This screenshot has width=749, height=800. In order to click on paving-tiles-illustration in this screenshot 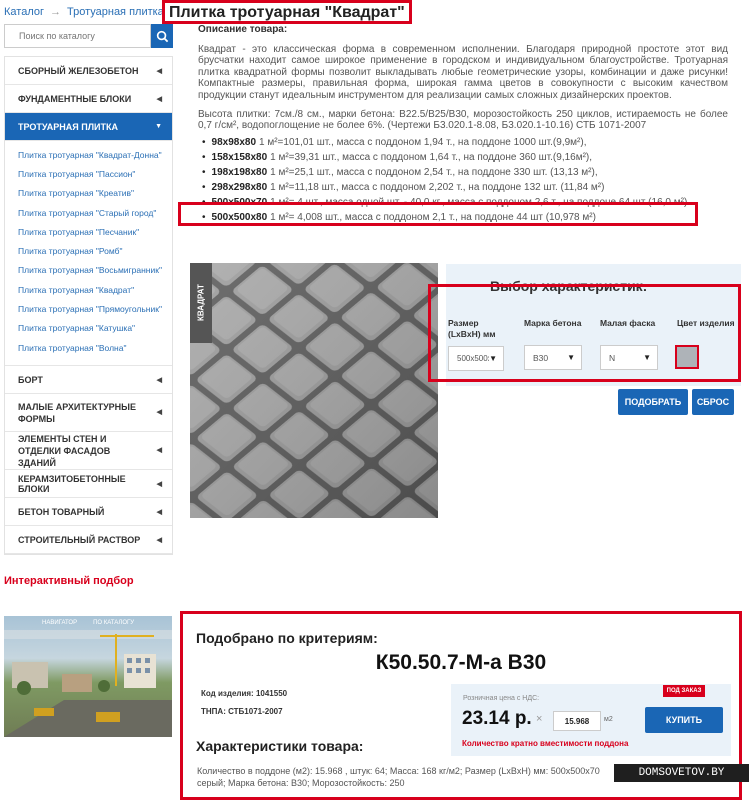, I will do `click(314, 390)`.